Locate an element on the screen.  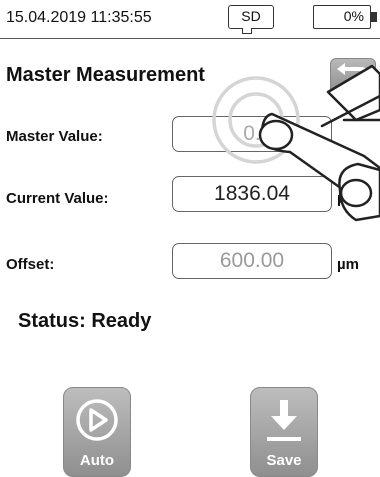
auto-button: Auto is located at coordinates (97, 432).